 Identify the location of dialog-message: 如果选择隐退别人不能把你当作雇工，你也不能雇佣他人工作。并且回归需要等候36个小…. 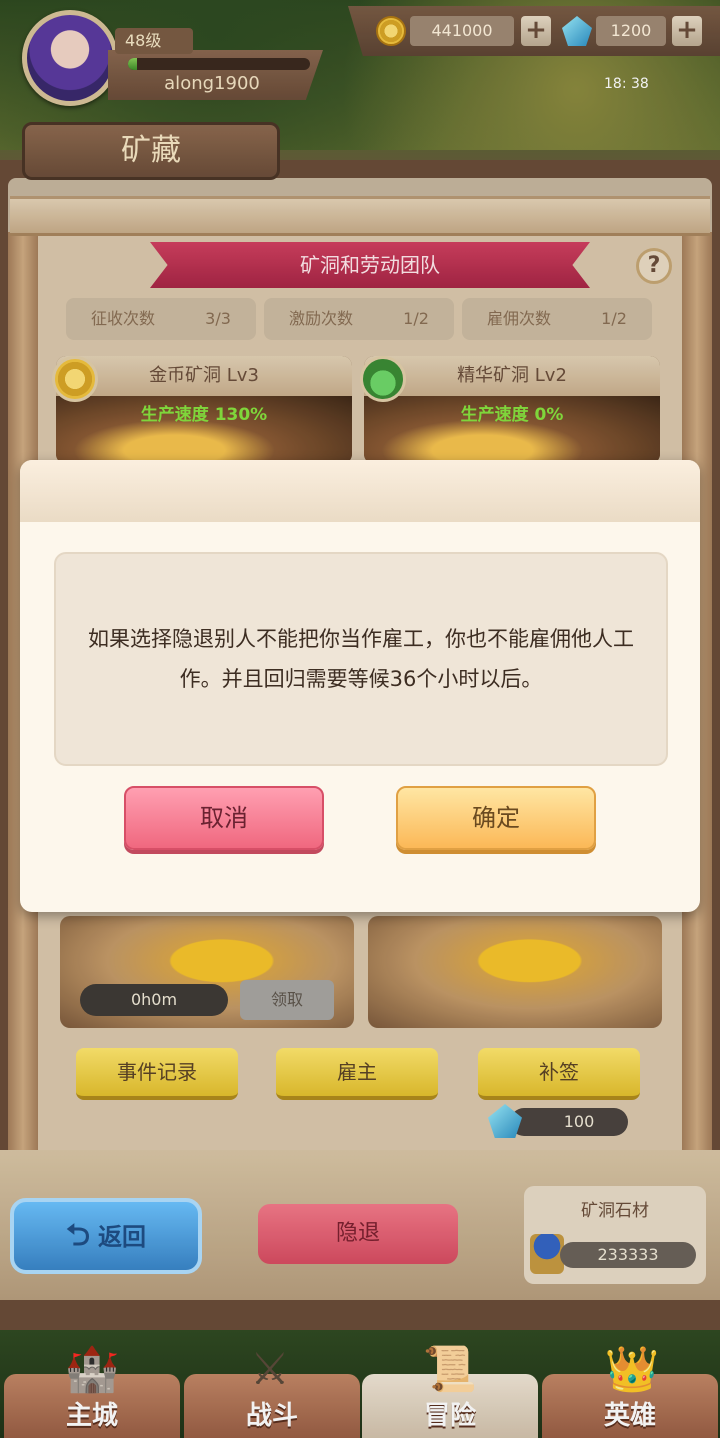
(361, 659).